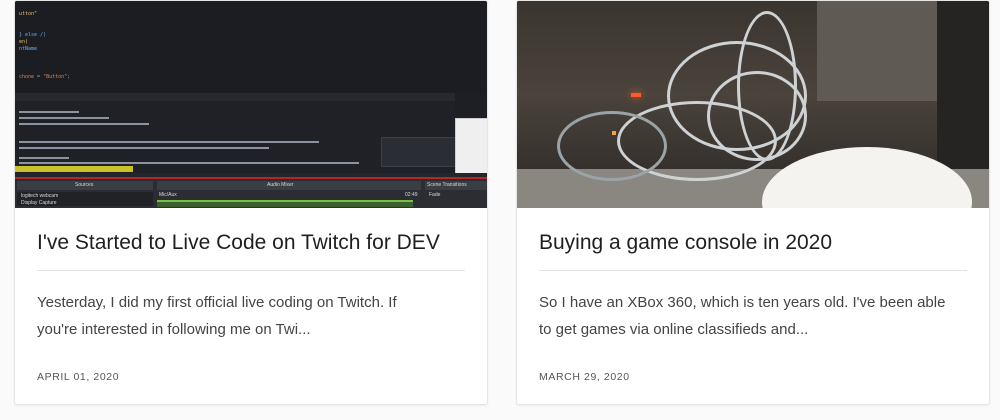 Image resolution: width=1000 pixels, height=420 pixels. Describe the element at coordinates (447, 185) in the screenshot. I see `obs-transitions-label: Scene Transitions` at that location.